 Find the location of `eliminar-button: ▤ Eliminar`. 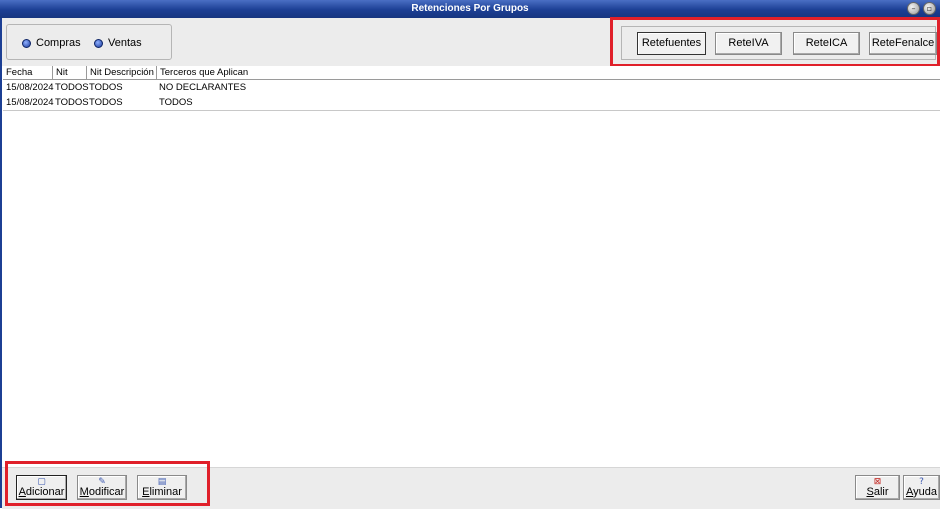

eliminar-button: ▤ Eliminar is located at coordinates (162, 487).